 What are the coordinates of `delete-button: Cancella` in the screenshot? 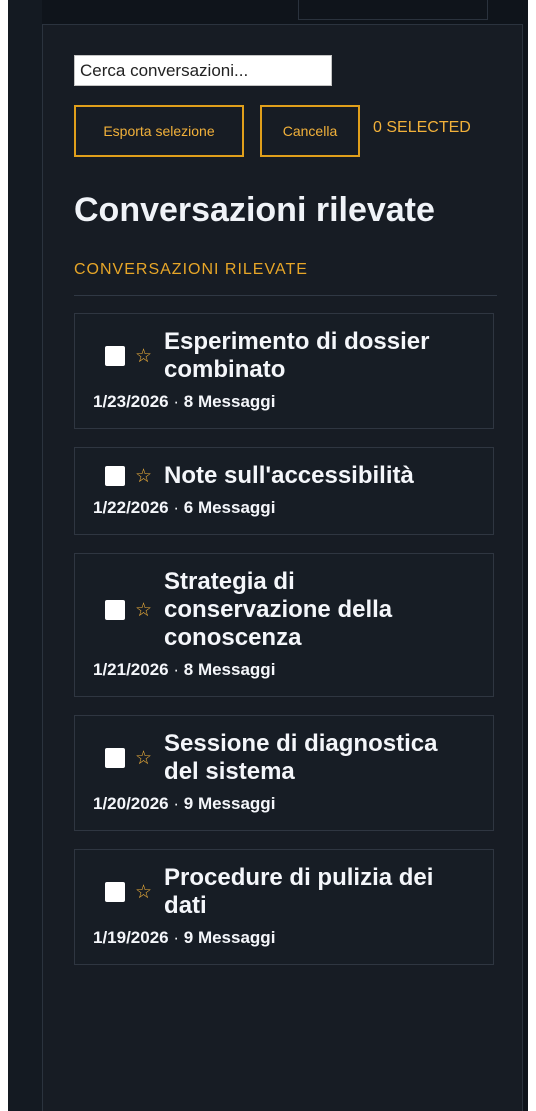 It's located at (310, 131).